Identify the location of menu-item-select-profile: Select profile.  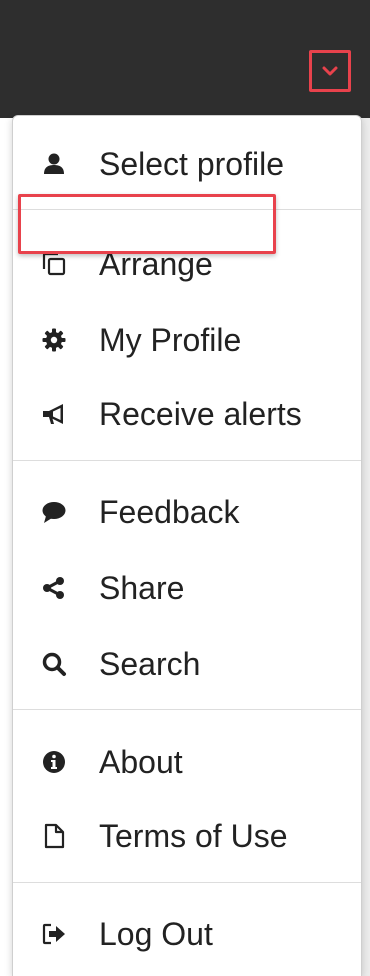
(187, 164).